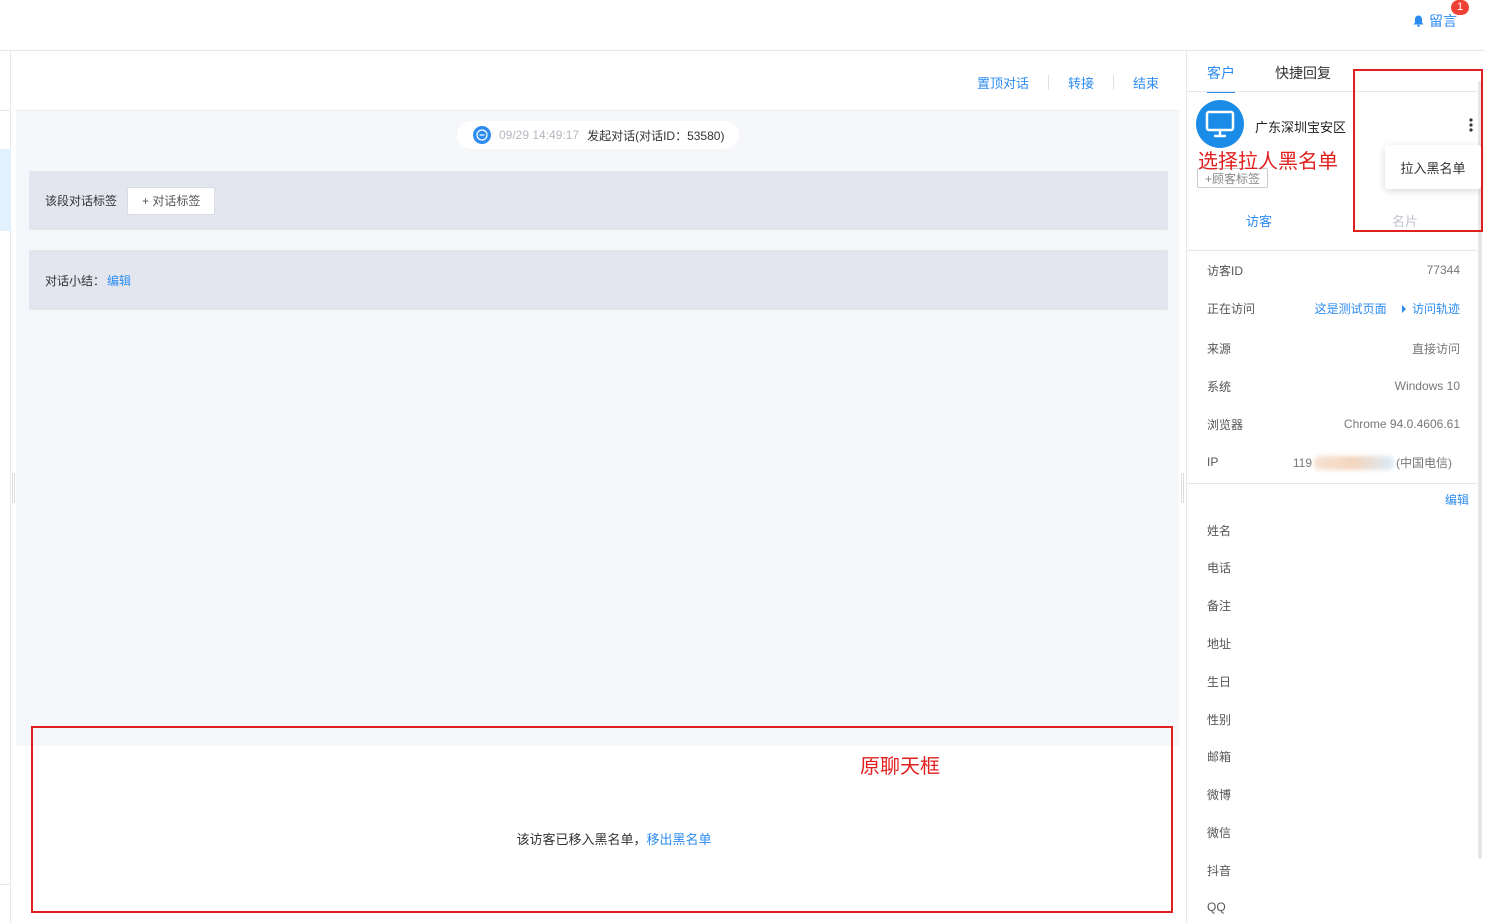  What do you see at coordinates (81, 201) in the screenshot?
I see `tag-label: 该段对话标签` at bounding box center [81, 201].